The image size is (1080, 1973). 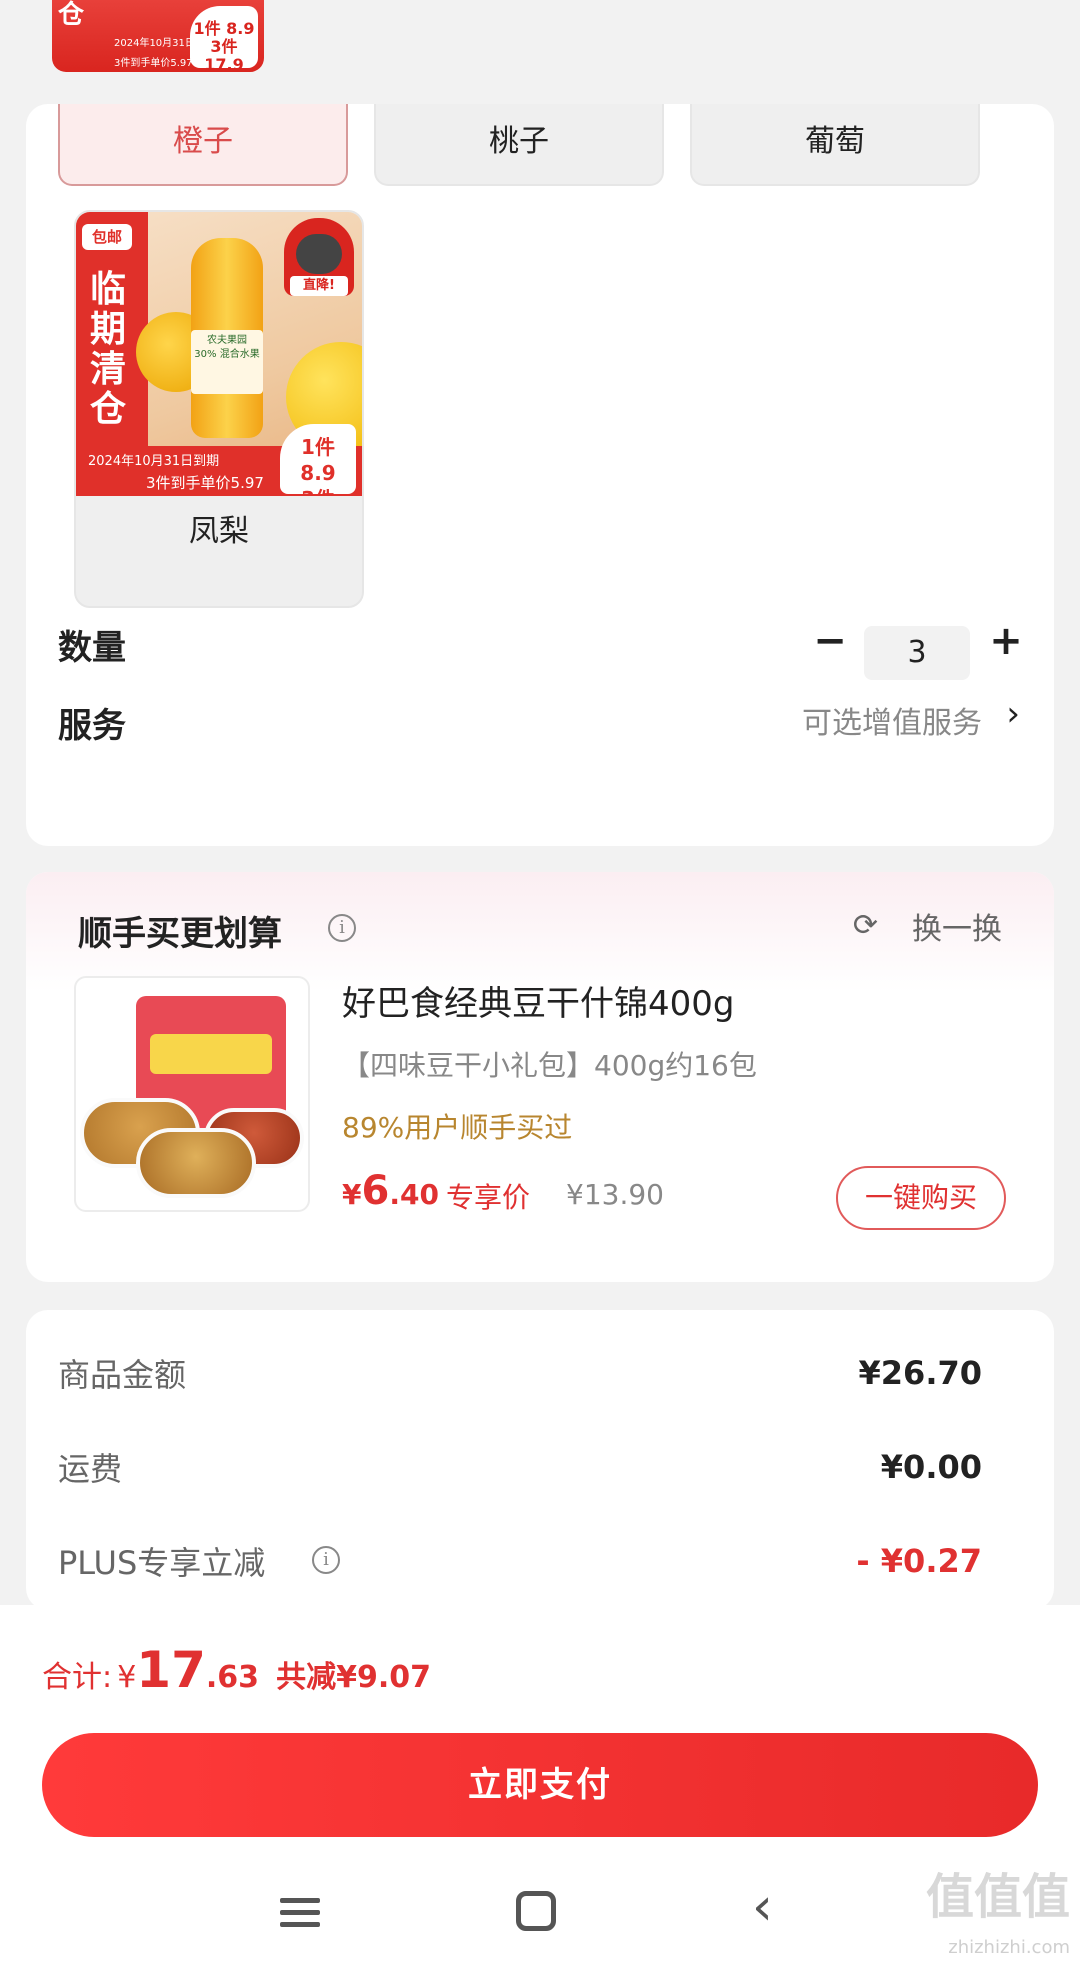 What do you see at coordinates (540, 1785) in the screenshot?
I see `pay-now-button: 立即支付` at bounding box center [540, 1785].